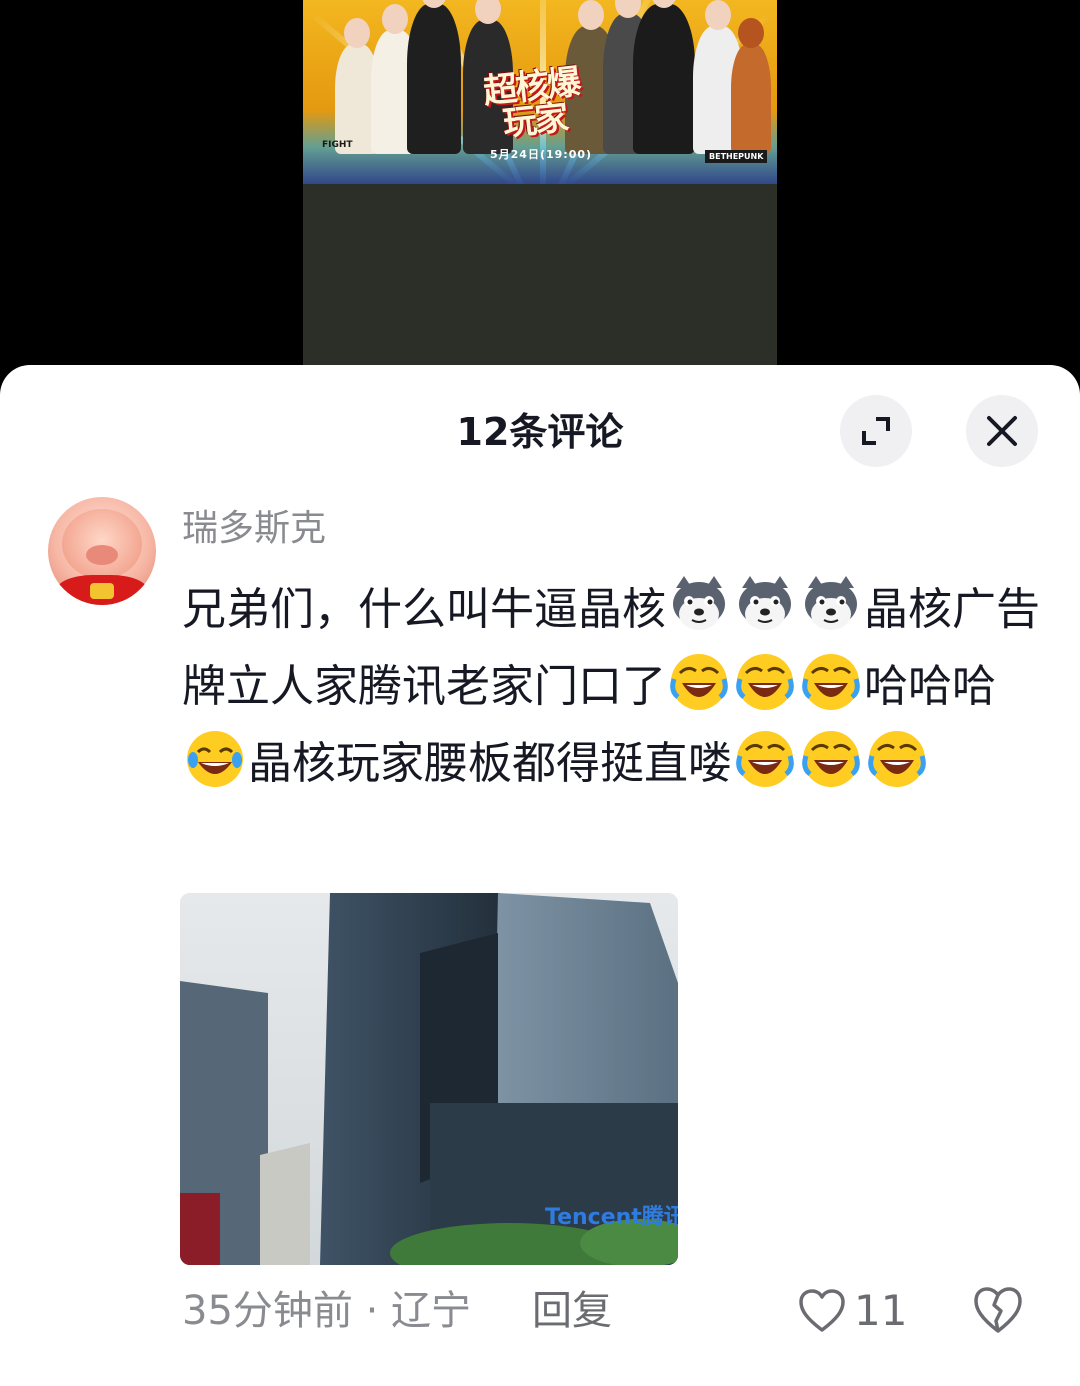  What do you see at coordinates (930, 686) in the screenshot?
I see `comment-text-part3: 哈哈哈` at bounding box center [930, 686].